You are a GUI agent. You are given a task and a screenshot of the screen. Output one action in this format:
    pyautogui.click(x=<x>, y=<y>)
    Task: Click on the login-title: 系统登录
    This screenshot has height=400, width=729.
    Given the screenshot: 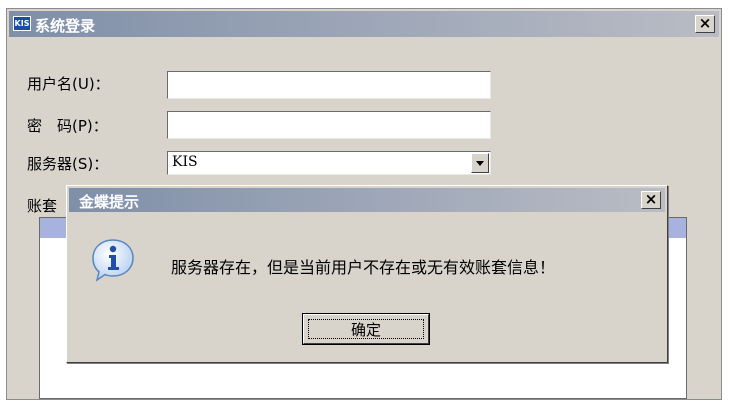 What is the action you would take?
    pyautogui.click(x=65, y=26)
    